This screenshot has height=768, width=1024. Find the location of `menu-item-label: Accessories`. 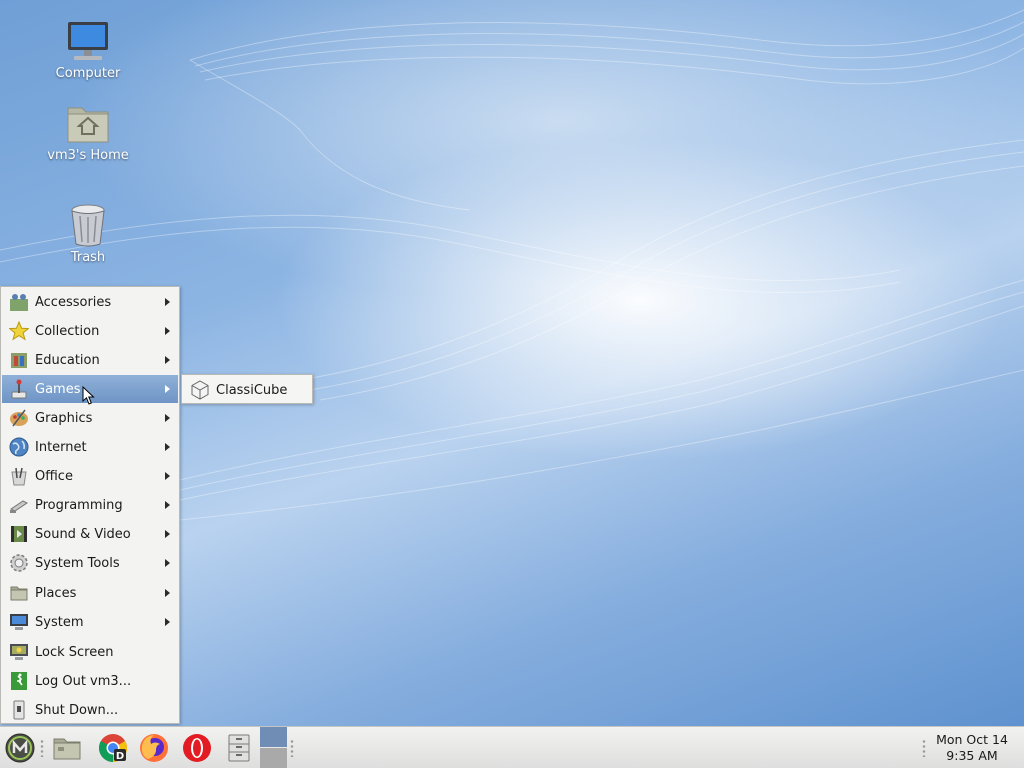

menu-item-label: Accessories is located at coordinates (73, 302).